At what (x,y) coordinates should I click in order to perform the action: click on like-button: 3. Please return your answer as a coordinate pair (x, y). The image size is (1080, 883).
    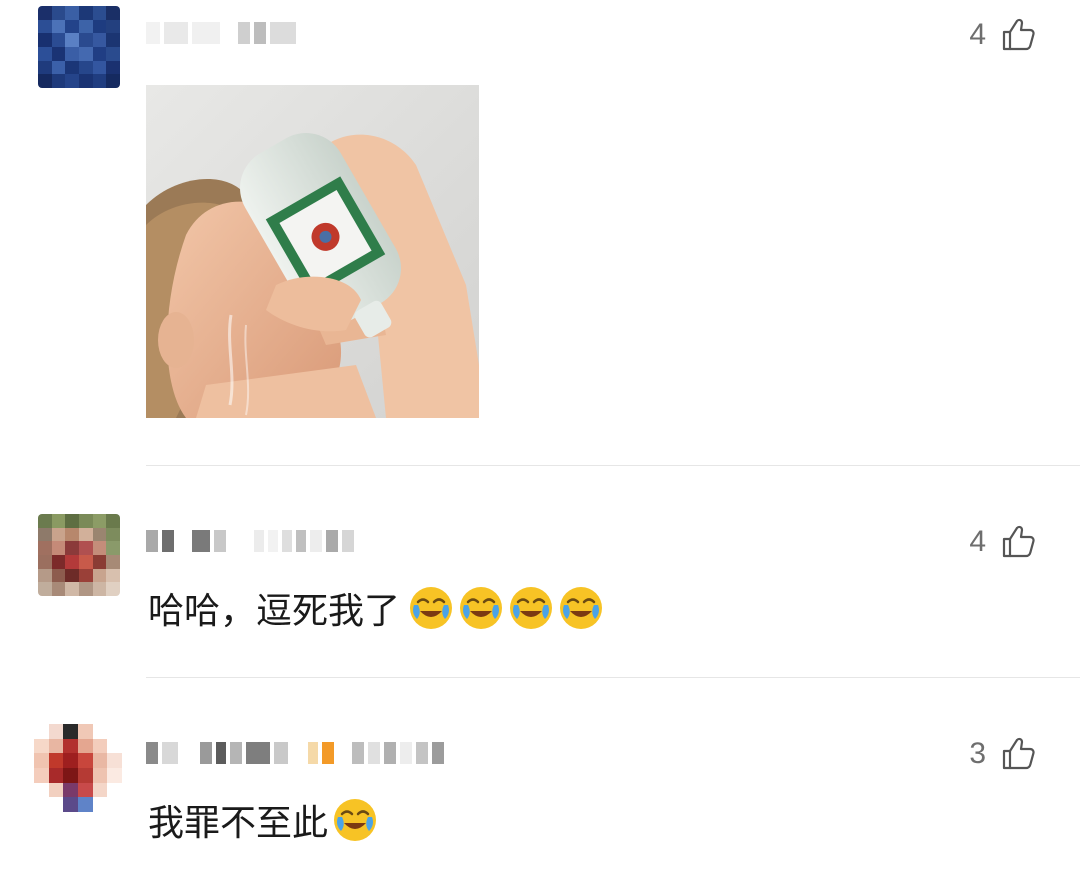
    Looking at the image, I should click on (1002, 754).